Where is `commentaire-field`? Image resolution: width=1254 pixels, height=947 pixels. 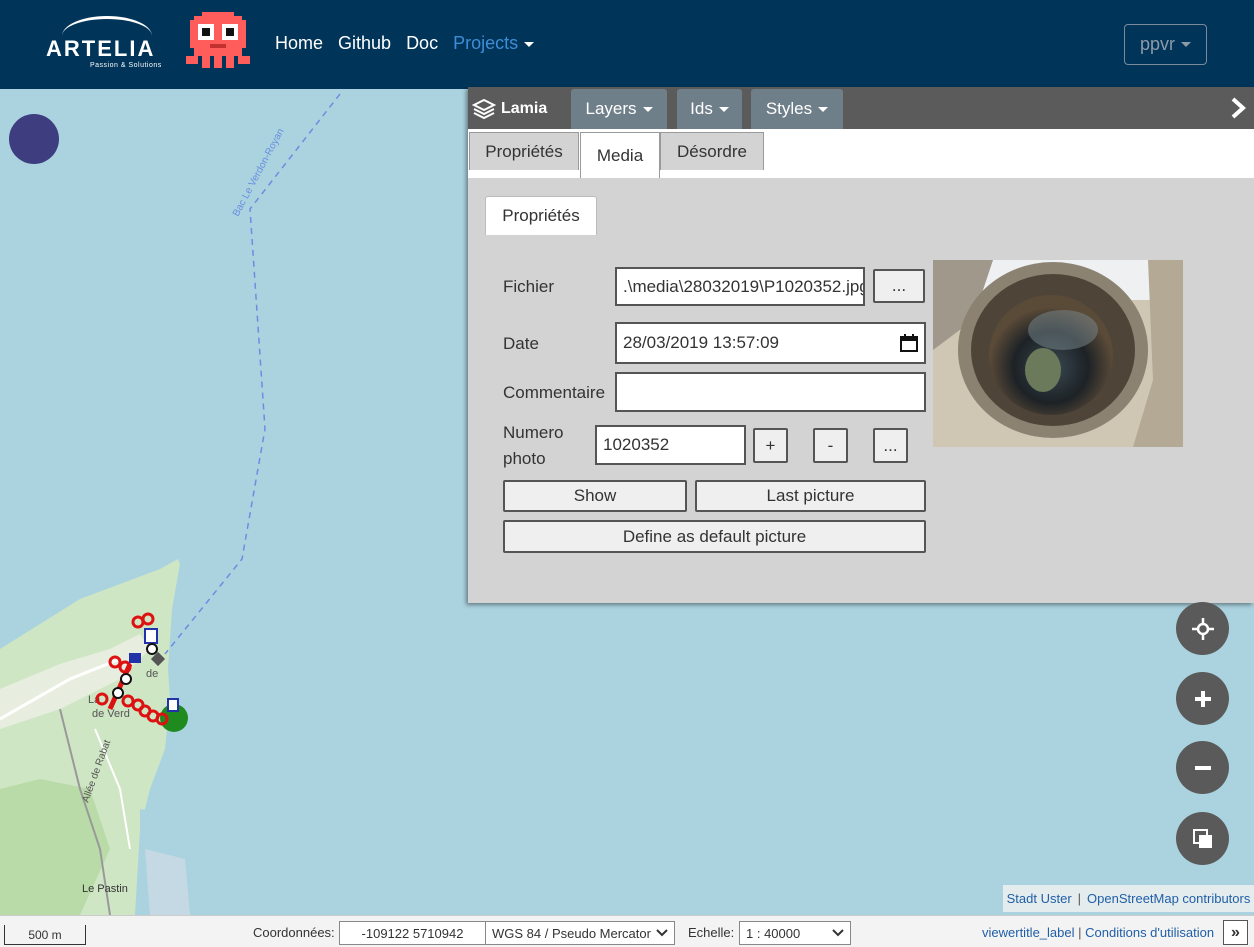 commentaire-field is located at coordinates (770, 392).